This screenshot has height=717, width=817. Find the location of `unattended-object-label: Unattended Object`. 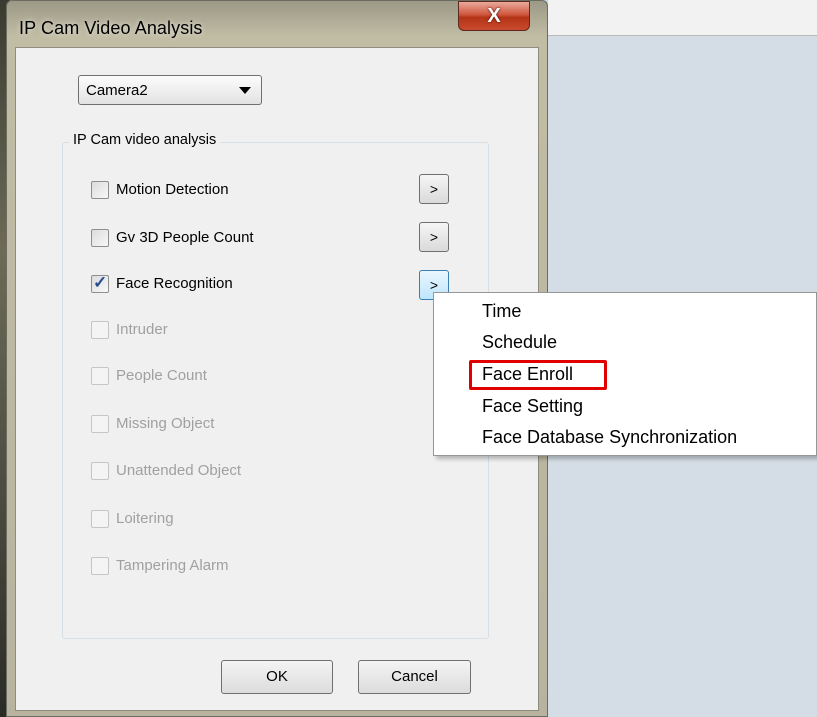

unattended-object-label: Unattended Object is located at coordinates (179, 470).